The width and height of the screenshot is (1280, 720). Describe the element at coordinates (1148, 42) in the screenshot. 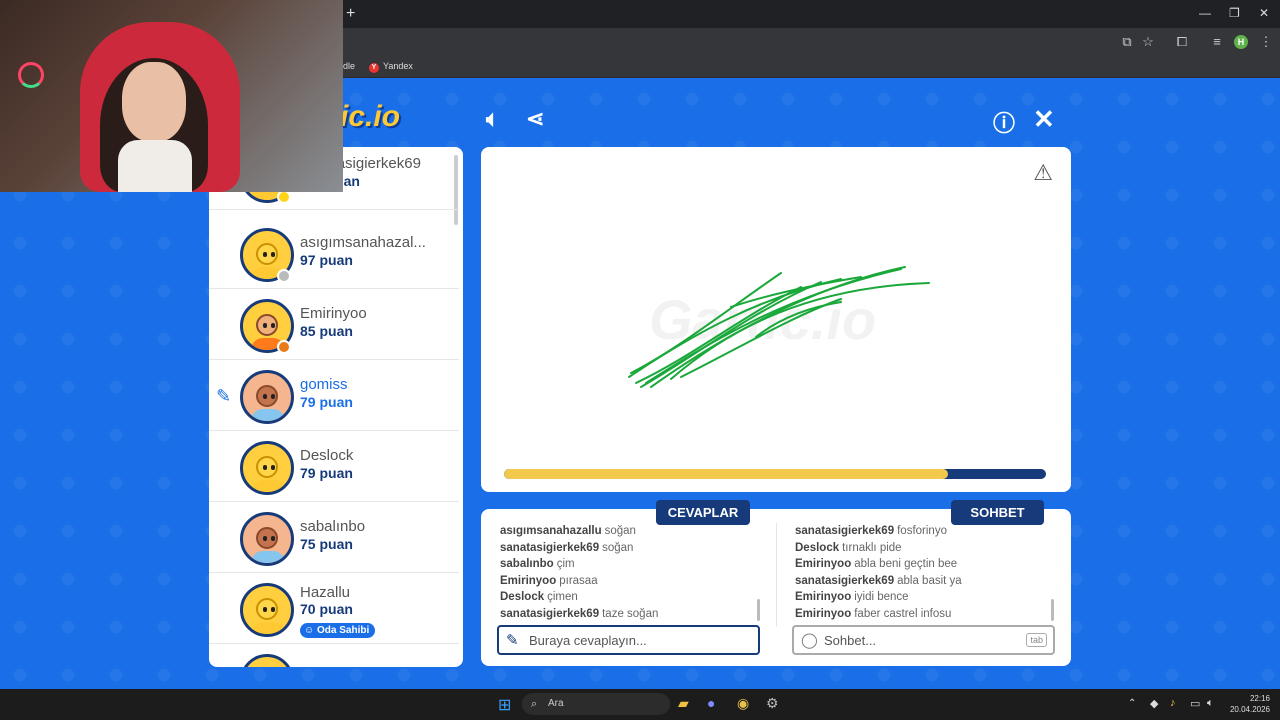

I see `bookmark-star-icon: ☆` at that location.